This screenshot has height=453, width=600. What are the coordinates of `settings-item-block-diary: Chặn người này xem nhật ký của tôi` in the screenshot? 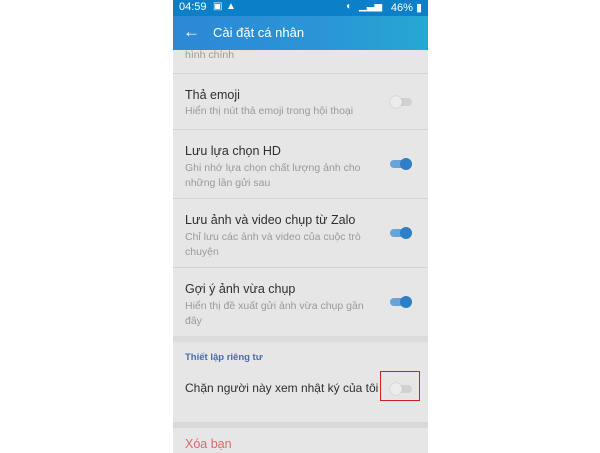 It's located at (300, 391).